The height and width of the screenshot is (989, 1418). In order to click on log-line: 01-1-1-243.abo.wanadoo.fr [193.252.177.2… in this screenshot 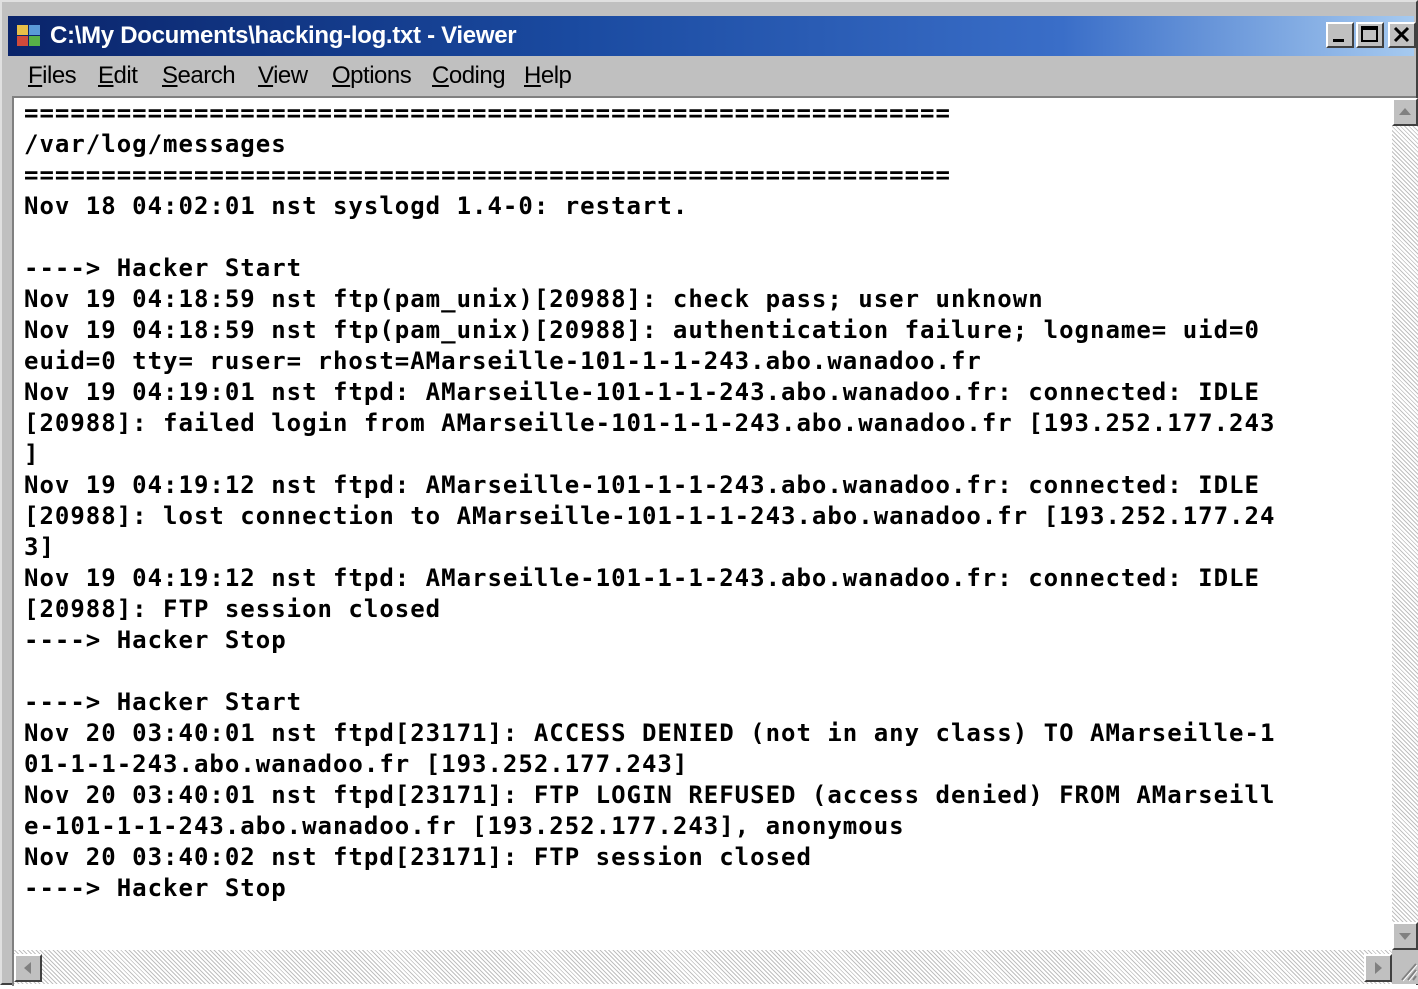, I will do `click(356, 764)`.